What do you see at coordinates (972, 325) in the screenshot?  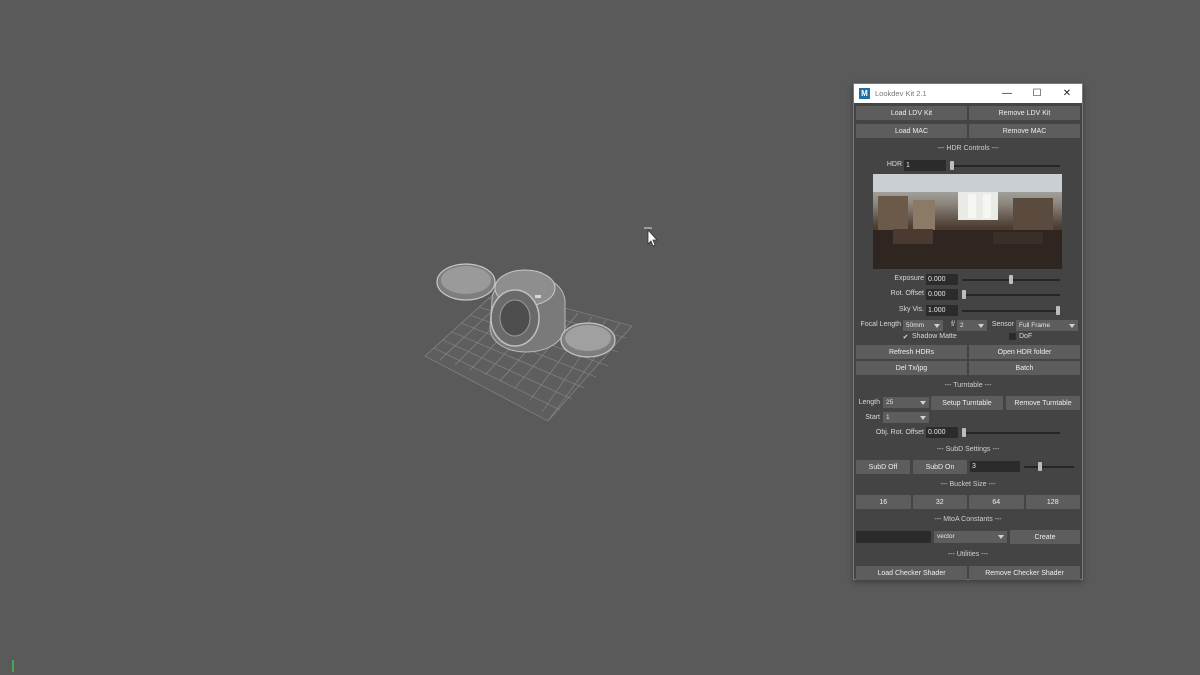 I see `fstop-dropdown: 2` at bounding box center [972, 325].